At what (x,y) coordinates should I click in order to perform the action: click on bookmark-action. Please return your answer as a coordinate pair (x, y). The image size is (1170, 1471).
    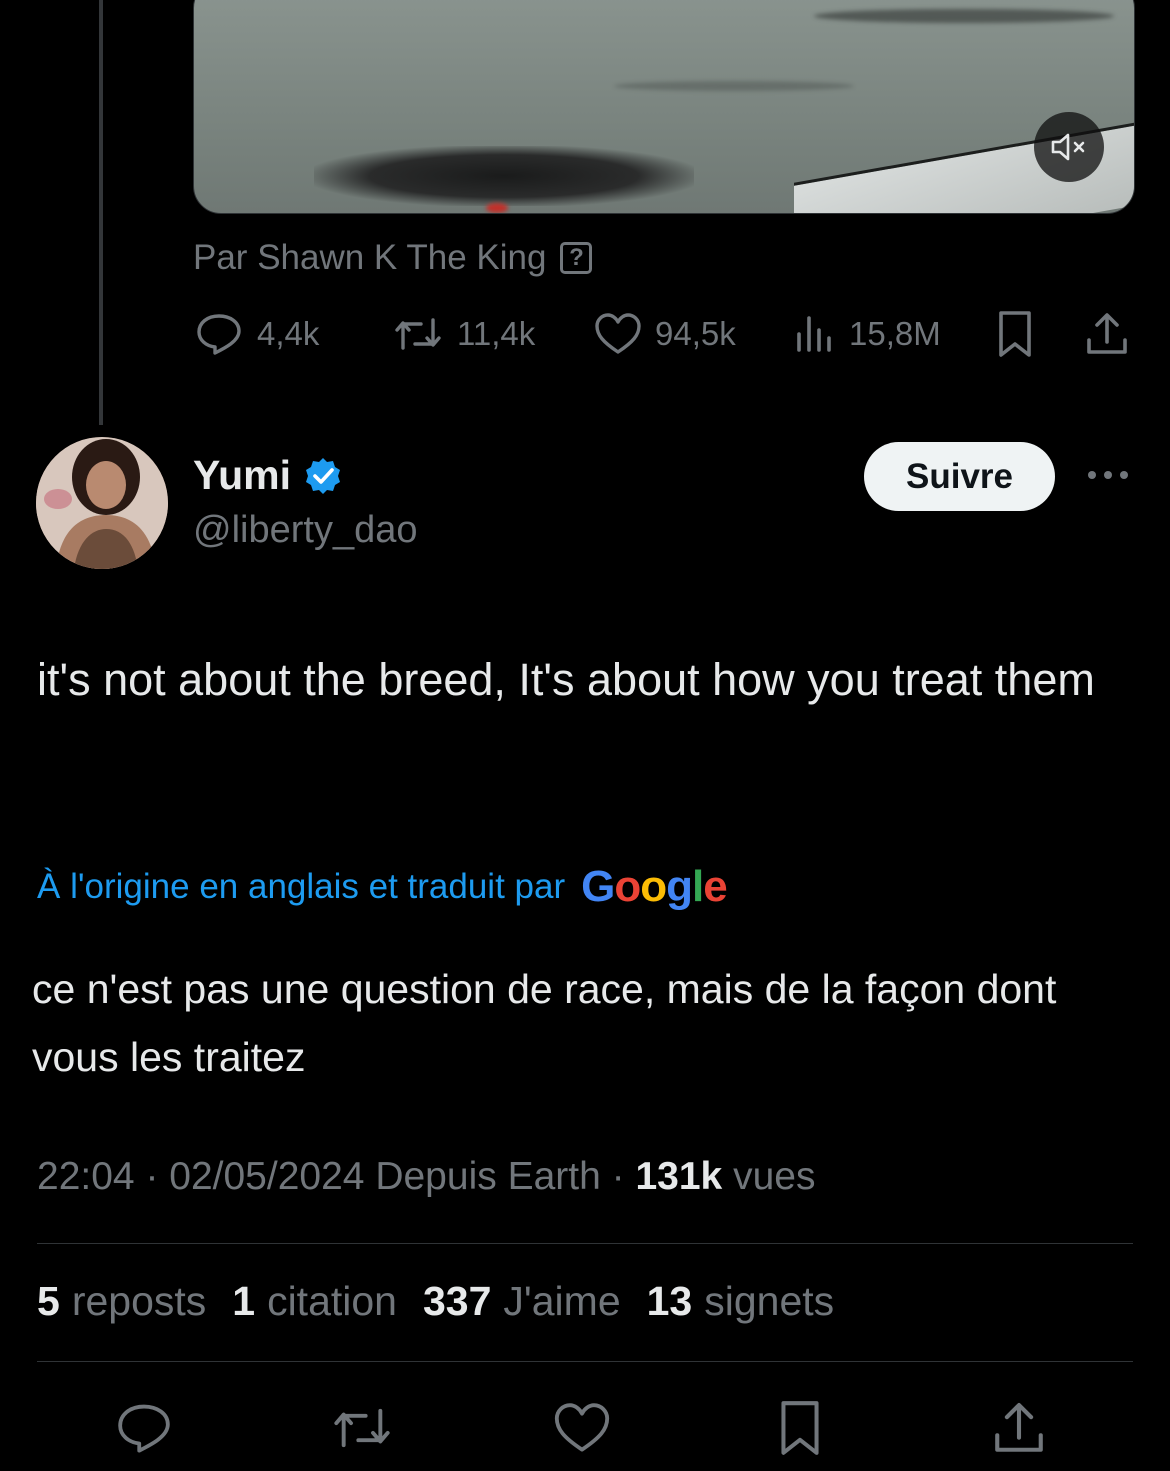
    Looking at the image, I should click on (1015, 334).